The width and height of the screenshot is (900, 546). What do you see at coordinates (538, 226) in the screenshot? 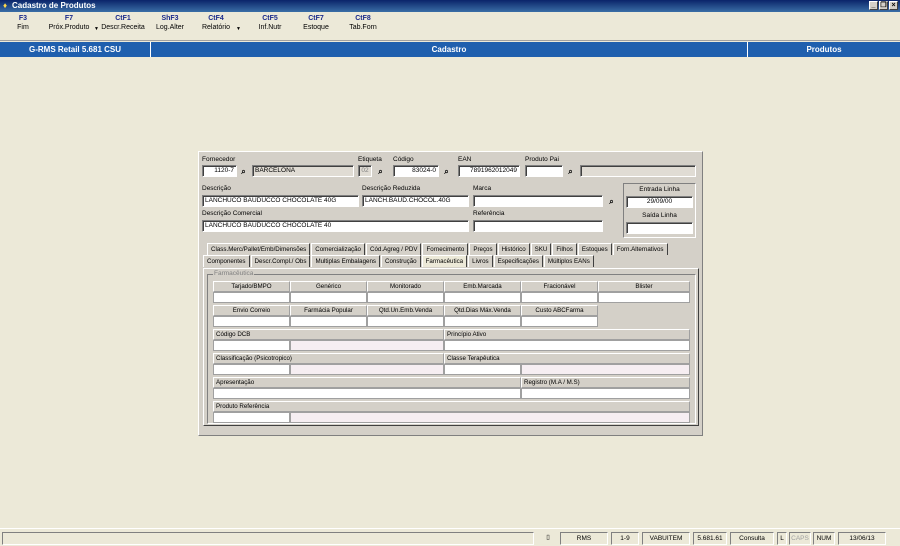
I see `referencia-field` at bounding box center [538, 226].